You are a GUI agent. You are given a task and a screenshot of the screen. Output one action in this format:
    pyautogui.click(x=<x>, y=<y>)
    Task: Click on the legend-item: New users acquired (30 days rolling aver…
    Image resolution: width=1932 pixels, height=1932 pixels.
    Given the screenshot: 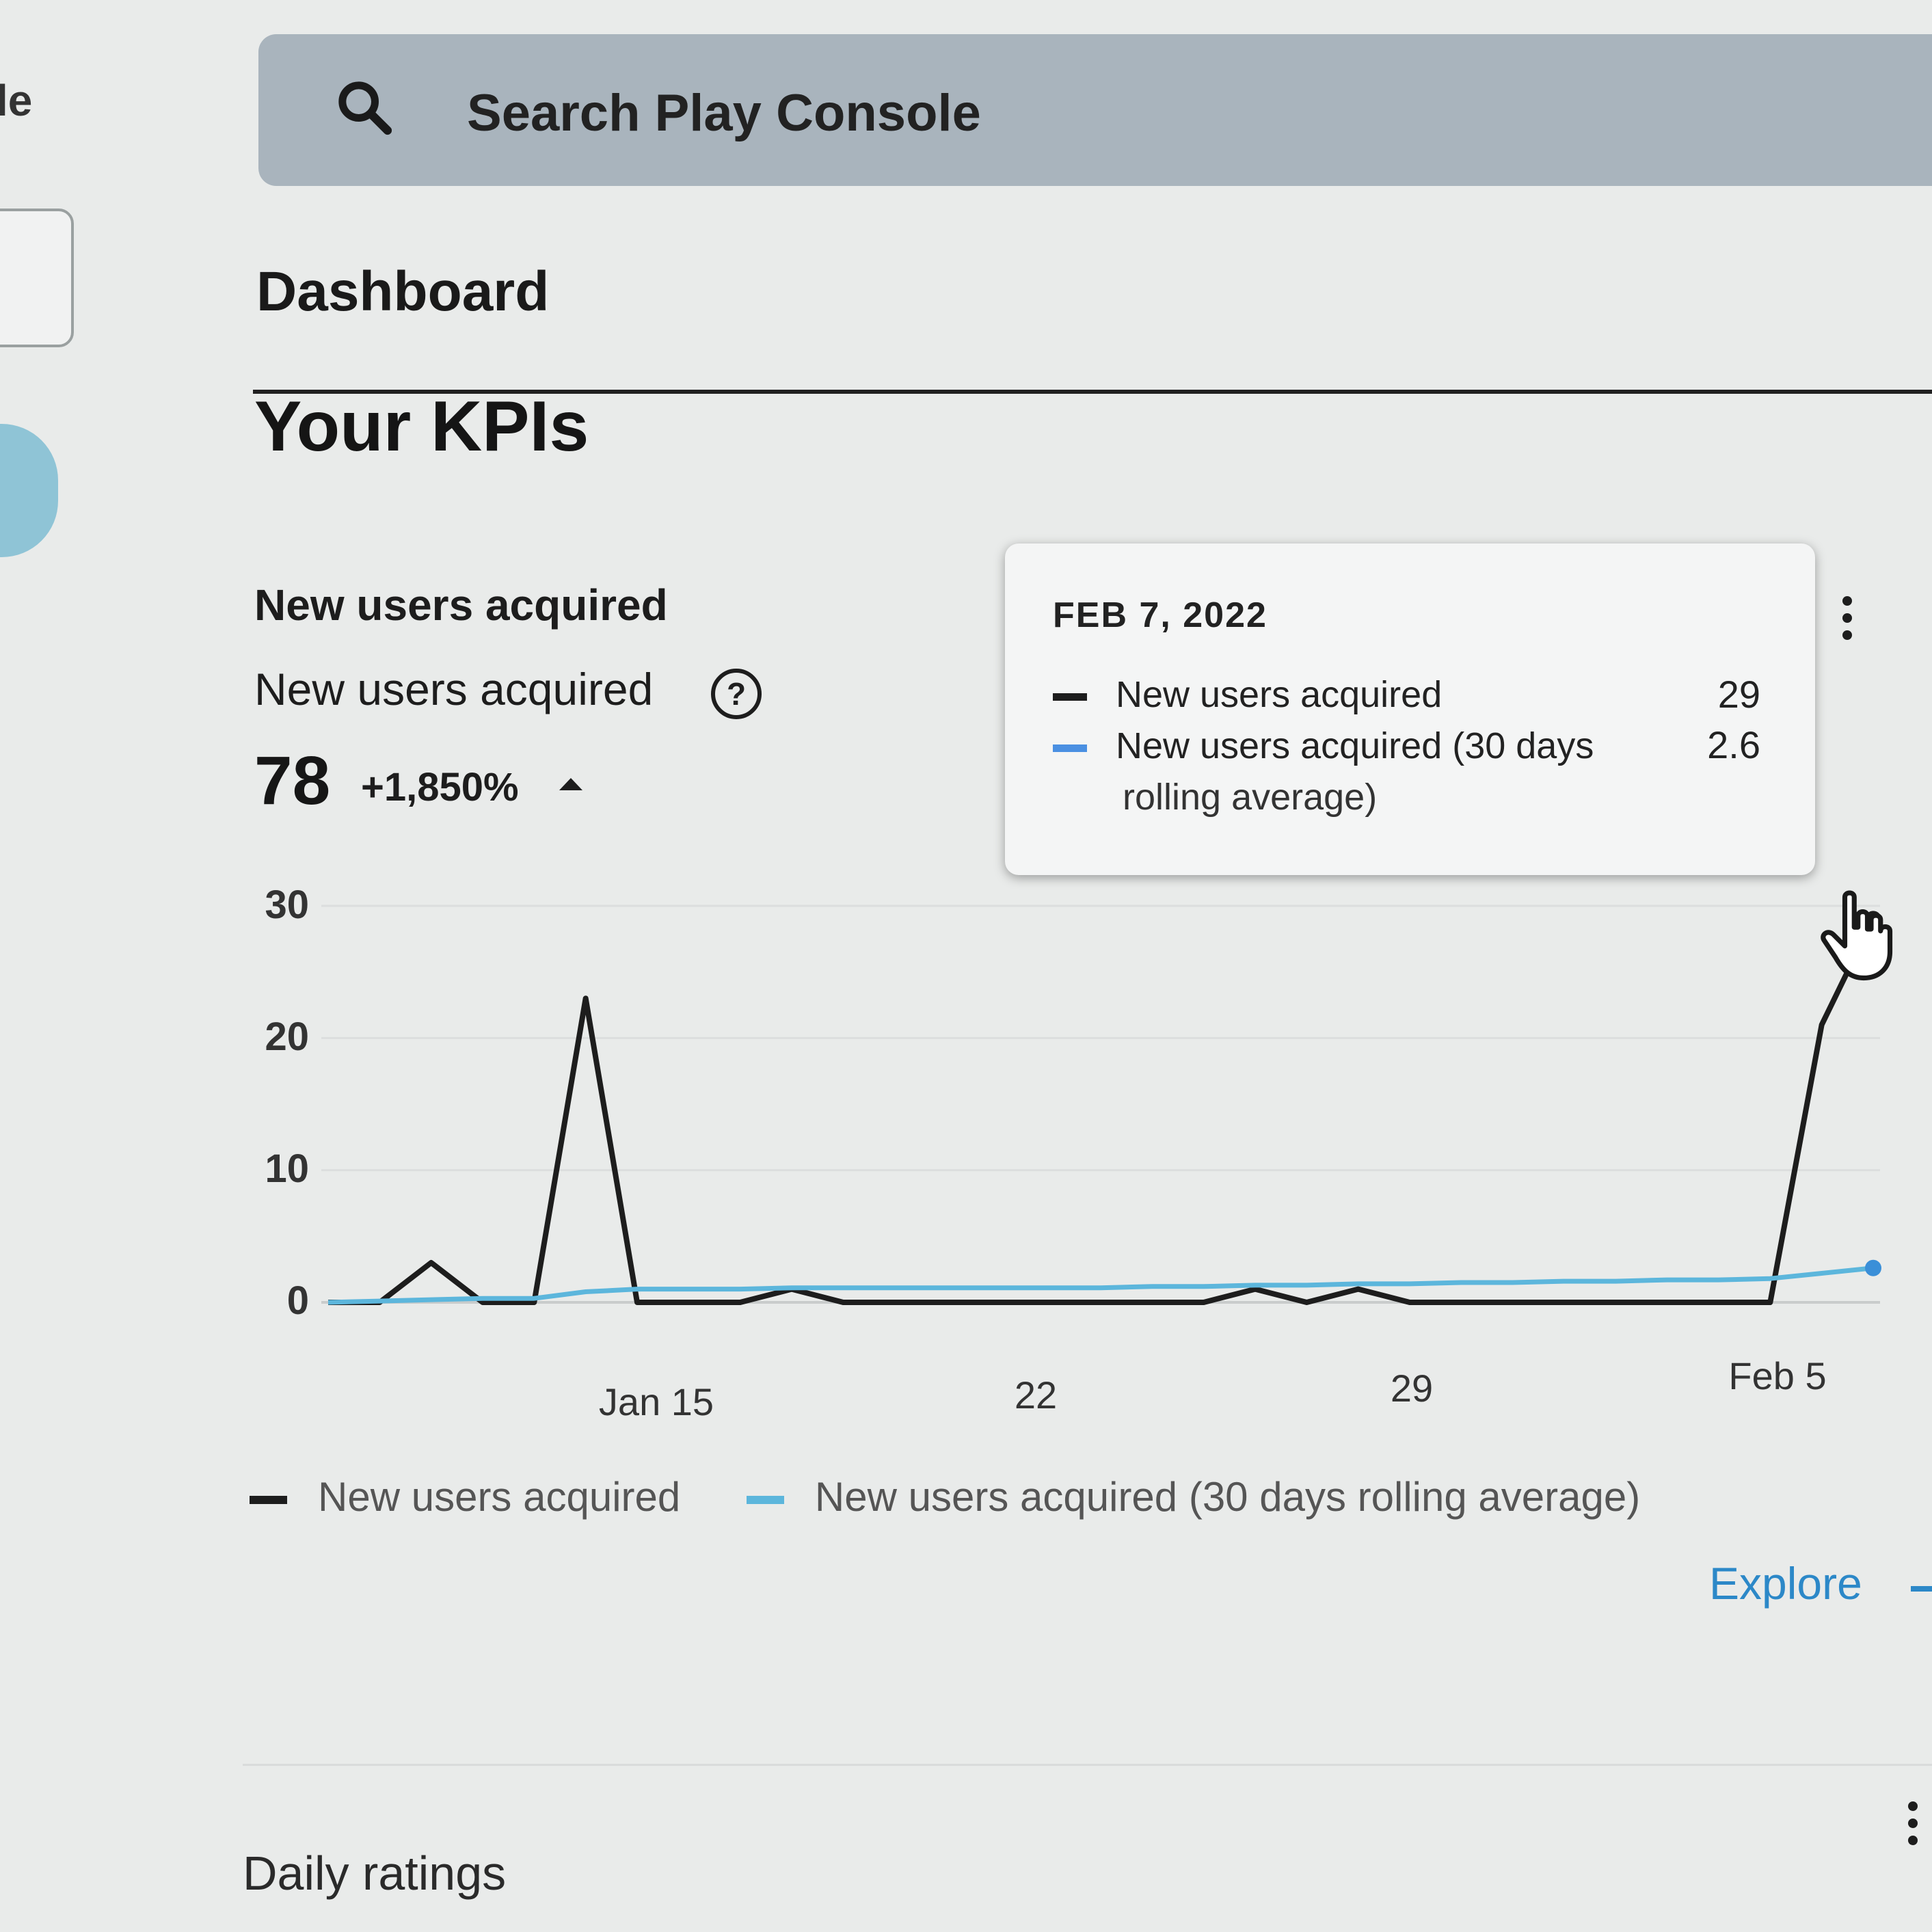 What is the action you would take?
    pyautogui.click(x=1193, y=1496)
    